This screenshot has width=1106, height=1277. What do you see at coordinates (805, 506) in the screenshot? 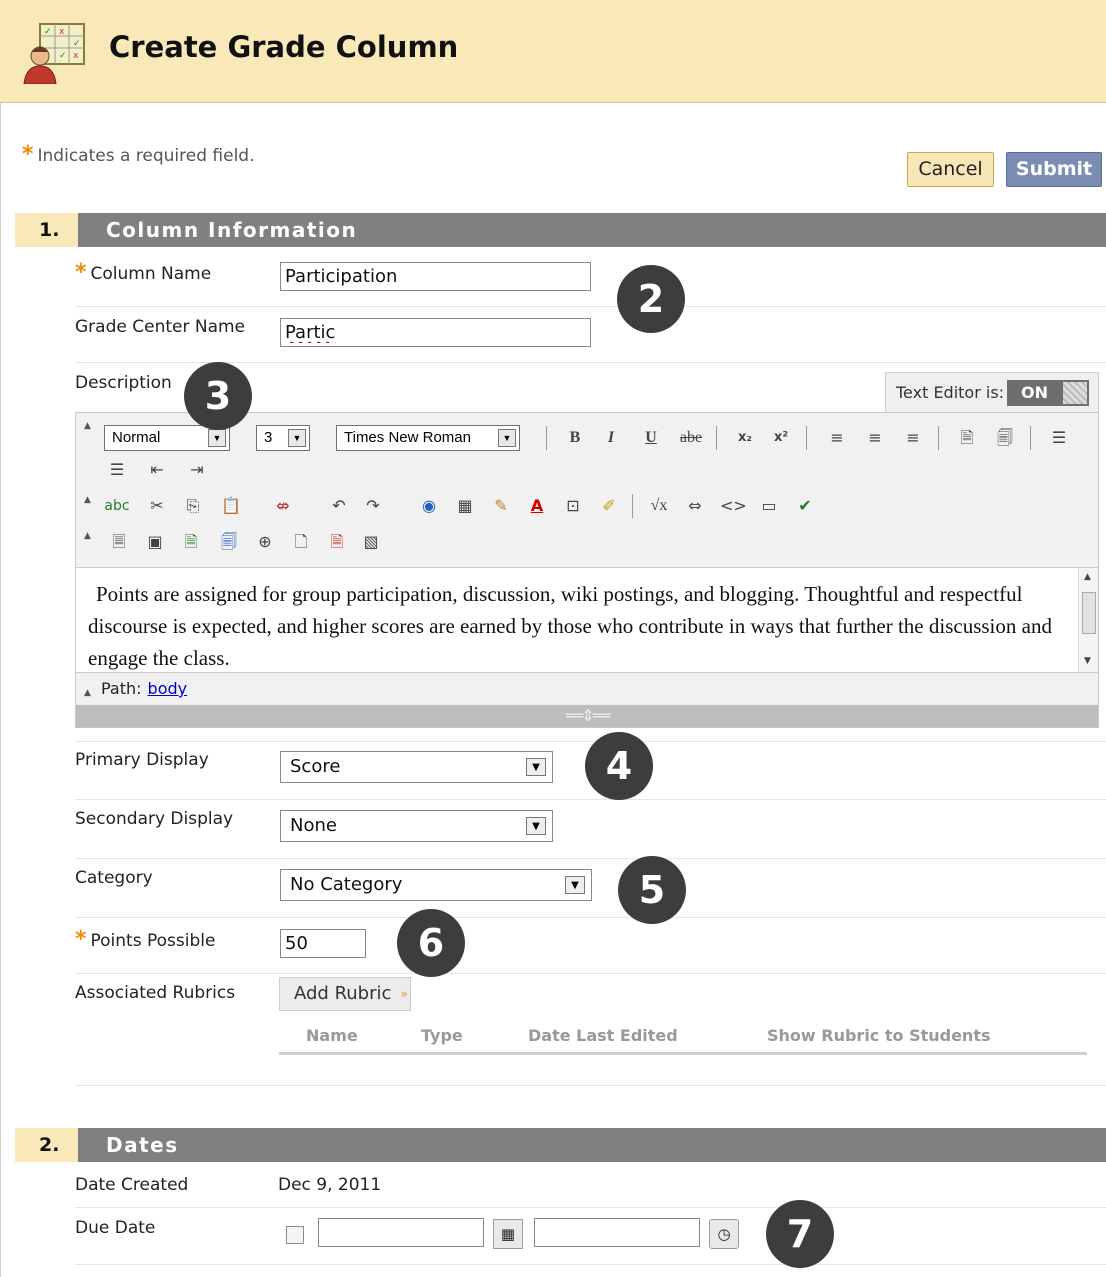
I see `preview-check-icon: ✔` at bounding box center [805, 506].